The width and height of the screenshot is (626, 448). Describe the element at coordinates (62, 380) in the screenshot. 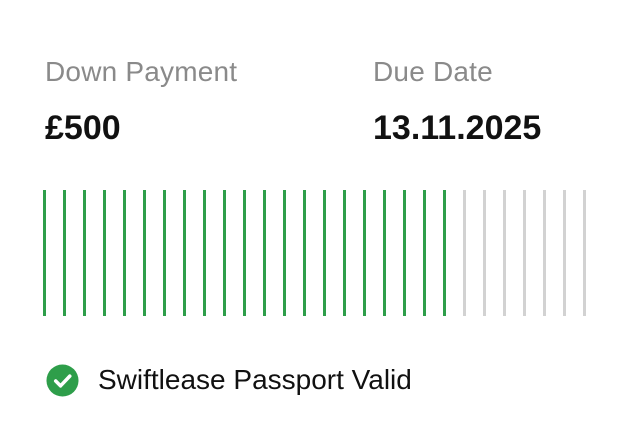

I see `check-circle-icon` at that location.